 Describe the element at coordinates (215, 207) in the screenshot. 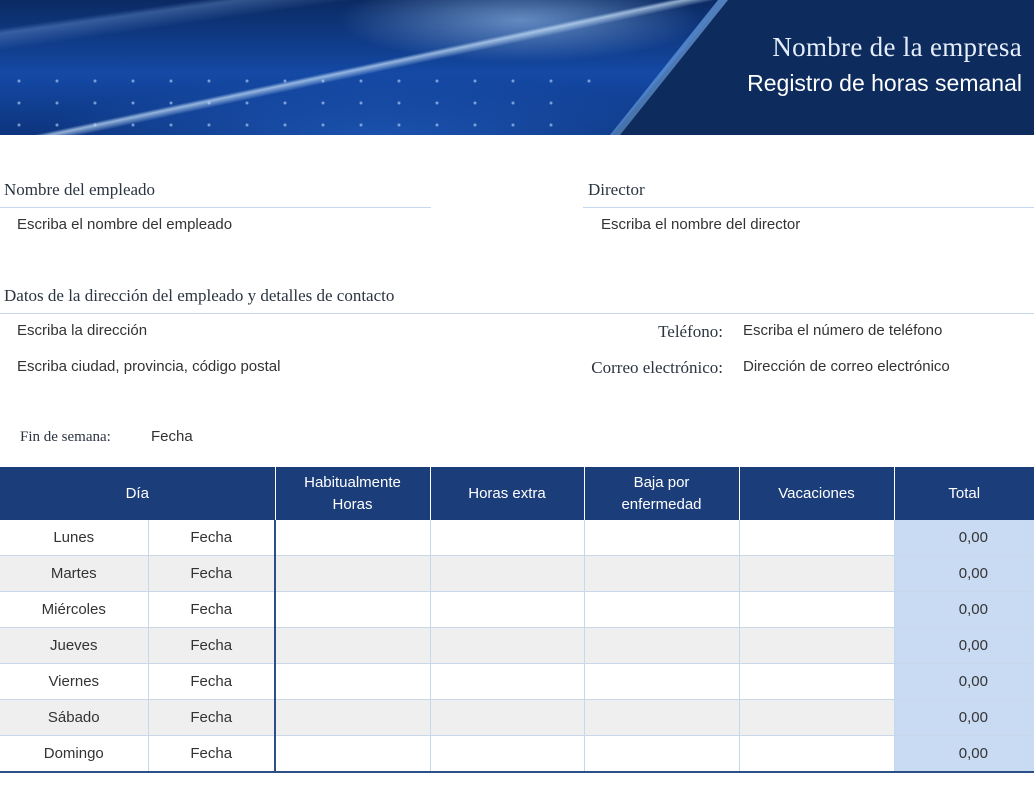

I see `employee-name-divider` at that location.